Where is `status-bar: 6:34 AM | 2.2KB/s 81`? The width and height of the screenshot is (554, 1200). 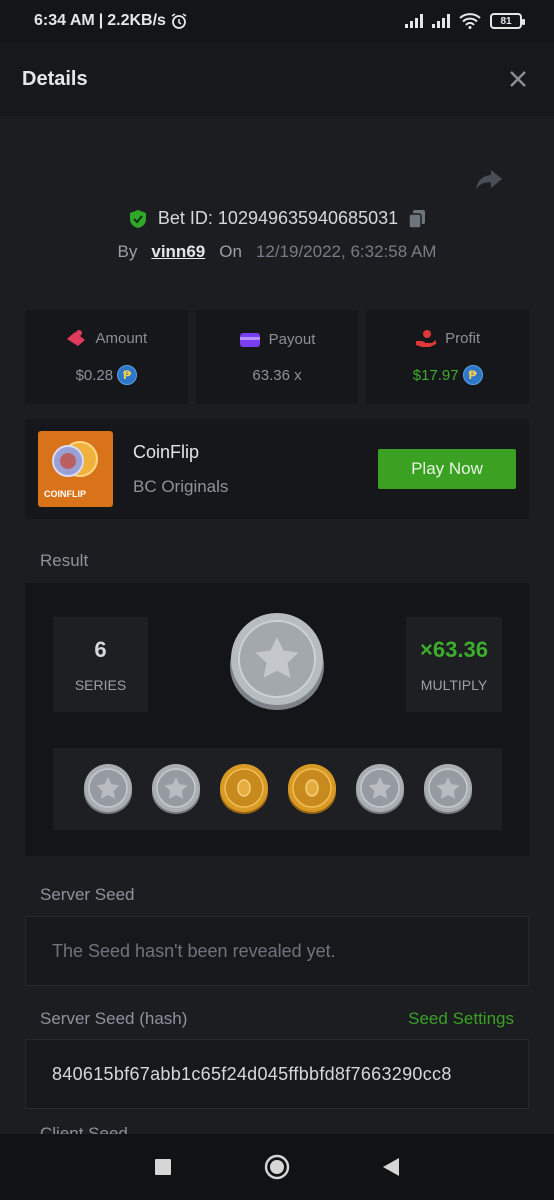
status-bar: 6:34 AM | 2.2KB/s 81 is located at coordinates (277, 21).